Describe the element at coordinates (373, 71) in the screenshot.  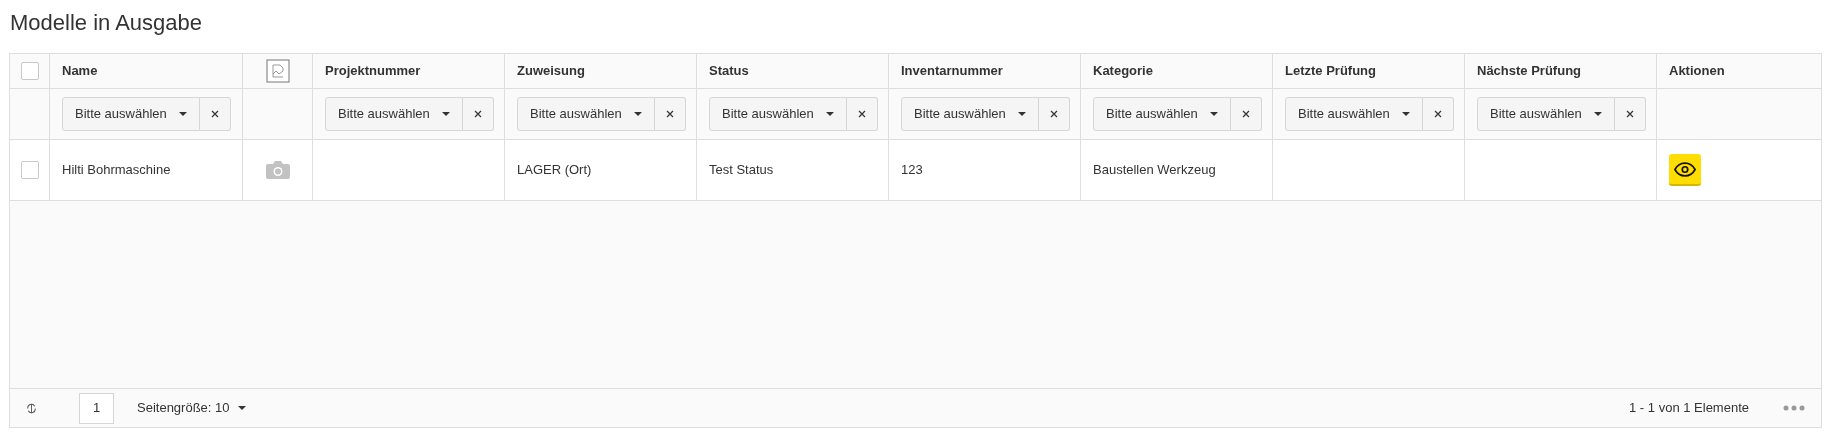
I see `column-header: Projektnummer` at that location.